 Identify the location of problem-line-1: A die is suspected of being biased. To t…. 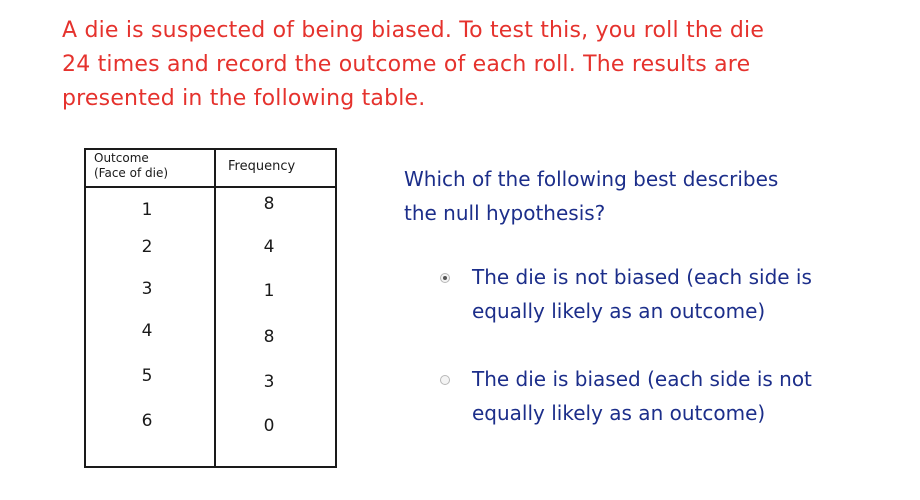
(413, 30).